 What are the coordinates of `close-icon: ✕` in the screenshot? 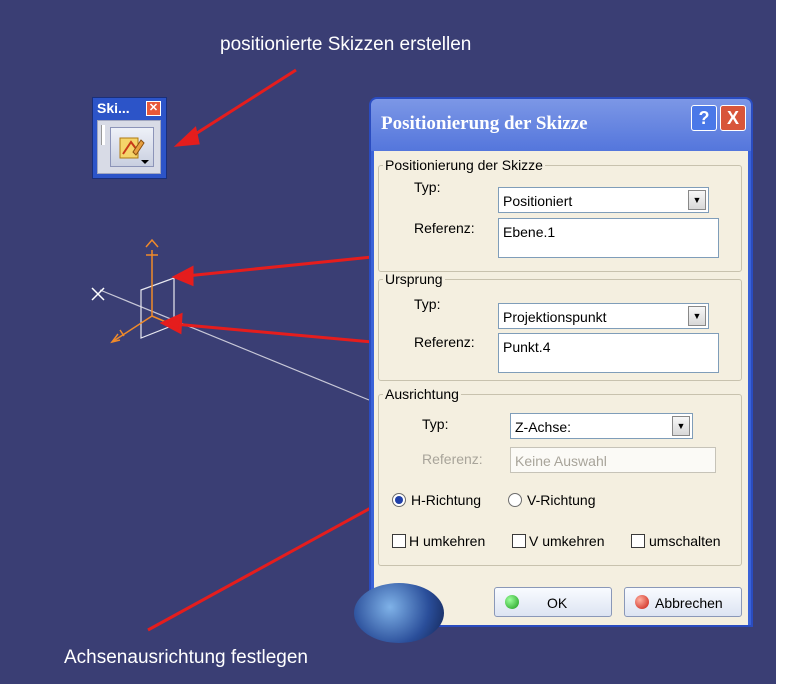 It's located at (153, 108).